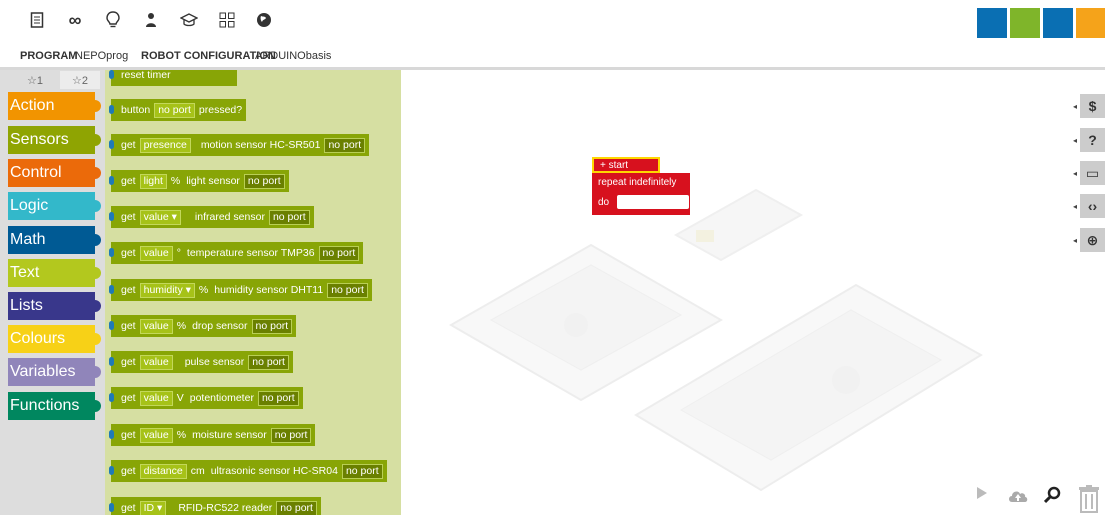  Describe the element at coordinates (173, 78) in the screenshot. I see `block-reset-timer: reset timer` at that location.